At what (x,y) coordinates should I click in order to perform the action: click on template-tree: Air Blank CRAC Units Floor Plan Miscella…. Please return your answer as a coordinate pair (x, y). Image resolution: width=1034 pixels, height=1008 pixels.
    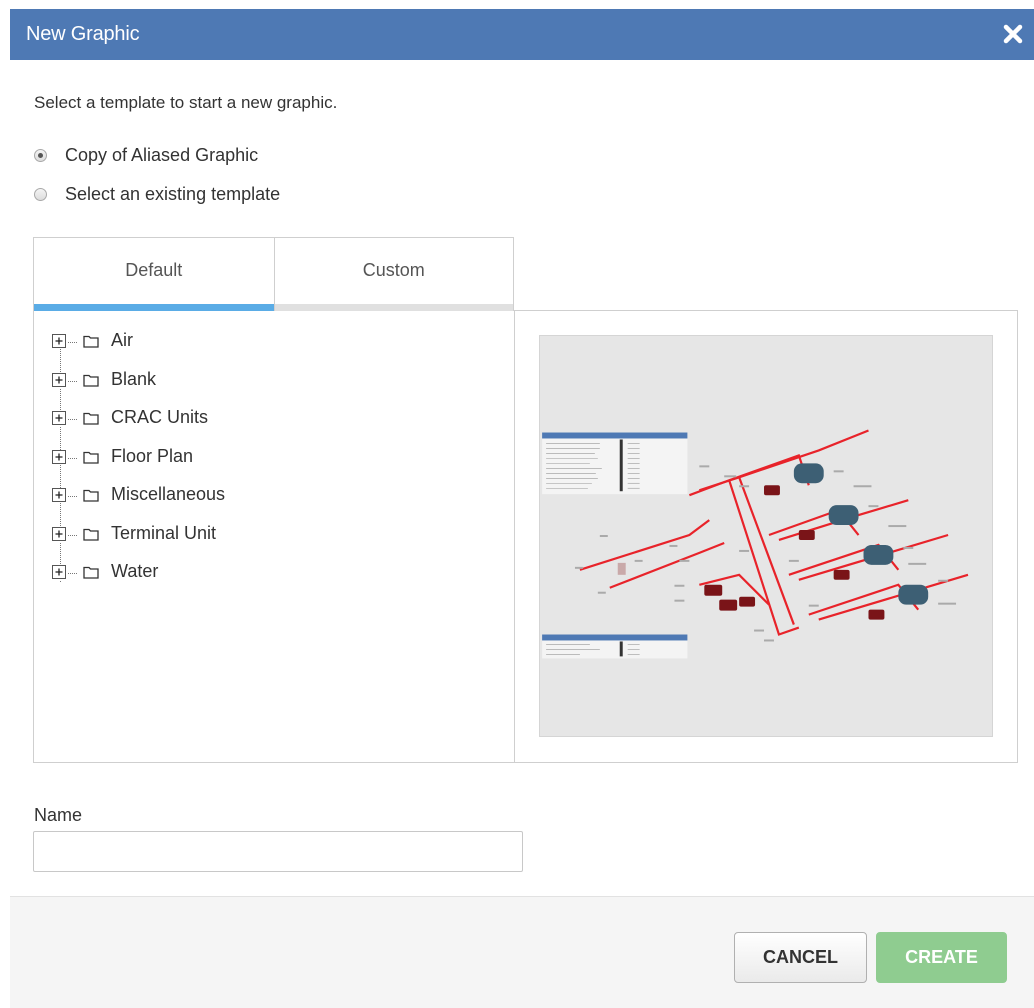
    Looking at the image, I should click on (138, 463).